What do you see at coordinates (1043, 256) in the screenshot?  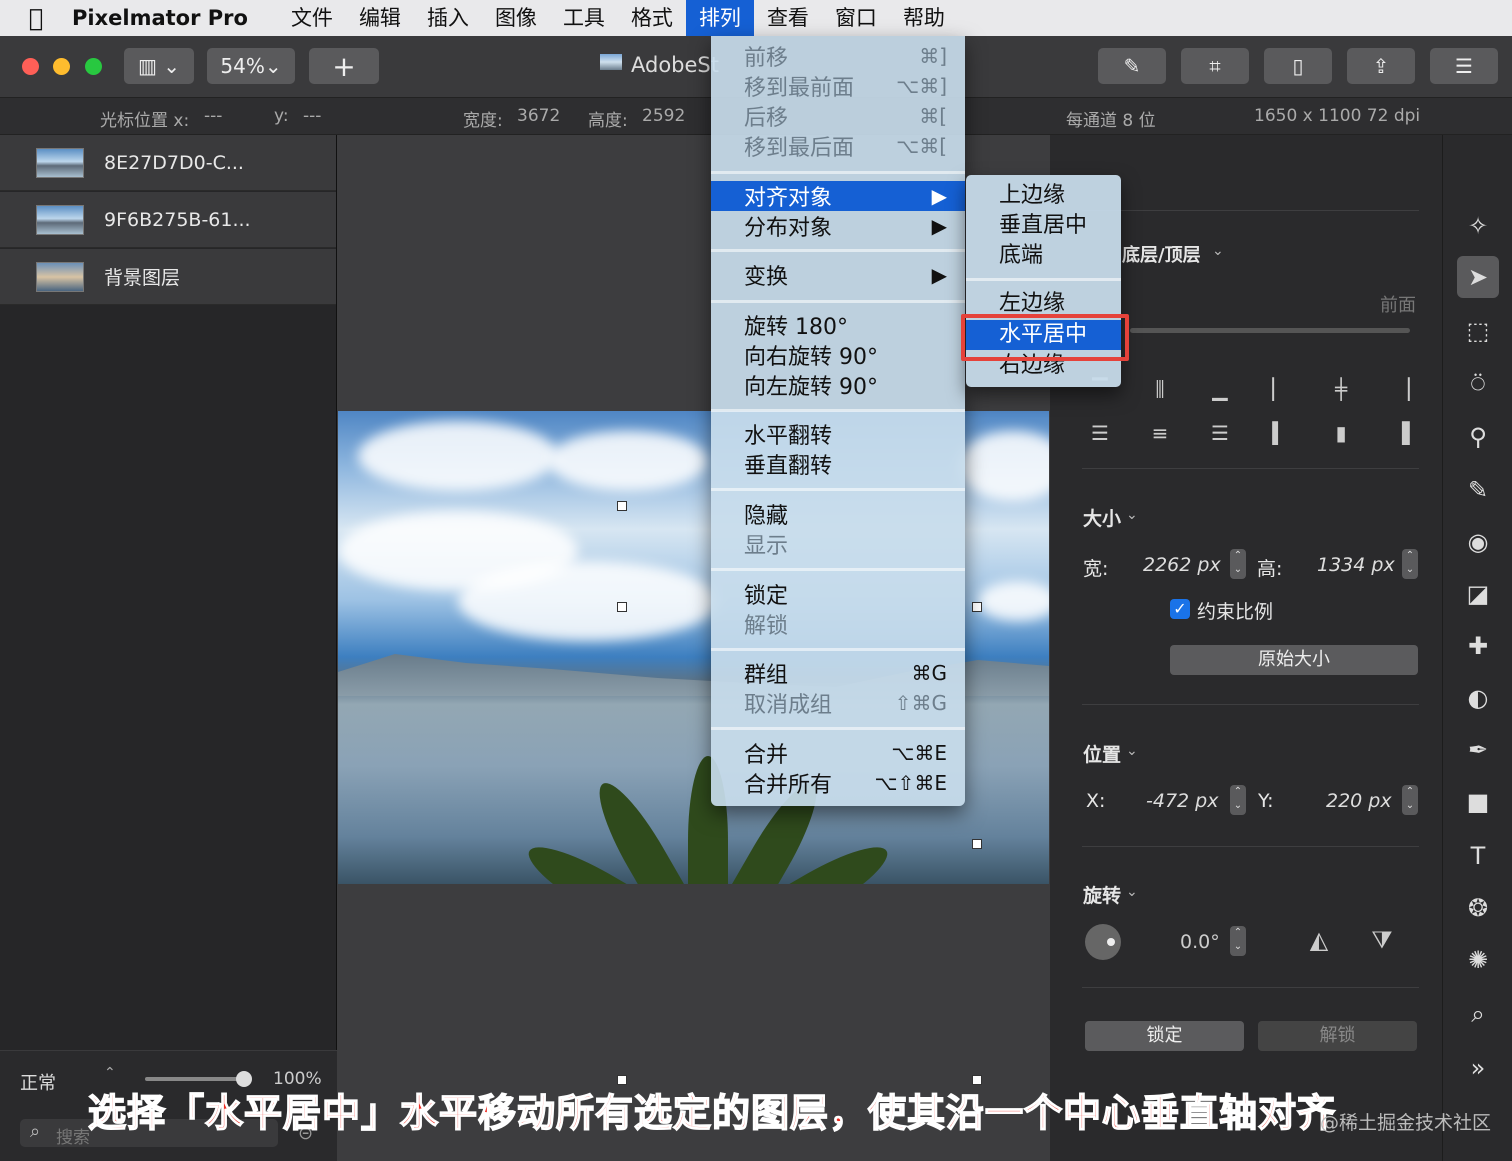 I see `submenu-item-bottom: 底端` at bounding box center [1043, 256].